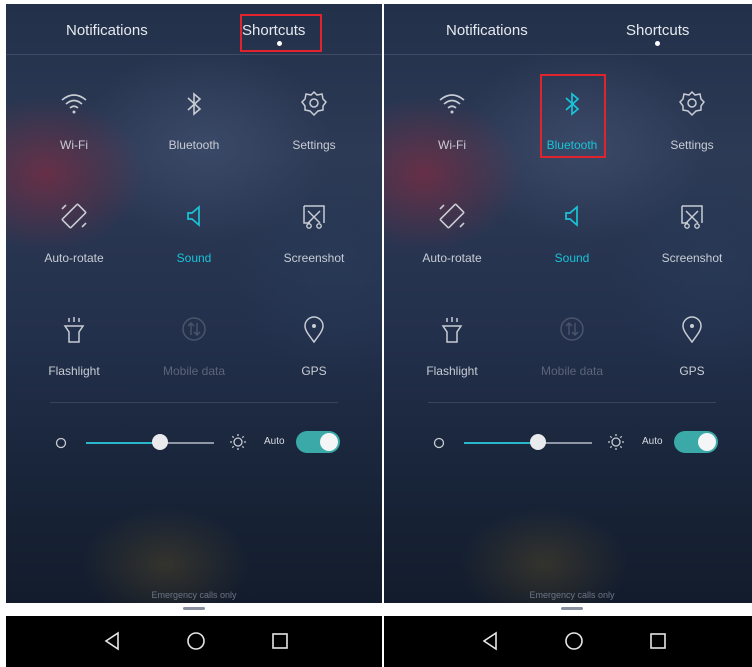 This screenshot has width=752, height=667. I want to click on tile-bluetooth: Bluetooth, so click(194, 131).